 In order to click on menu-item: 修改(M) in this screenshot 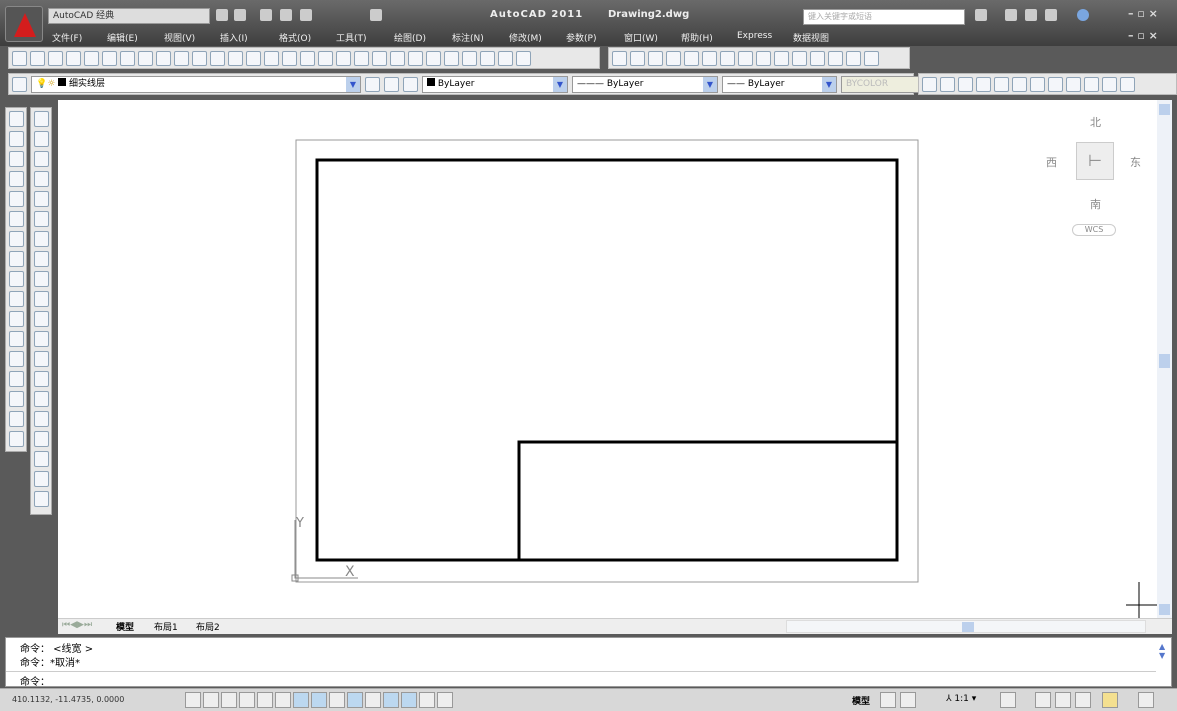, I will do `click(525, 37)`.